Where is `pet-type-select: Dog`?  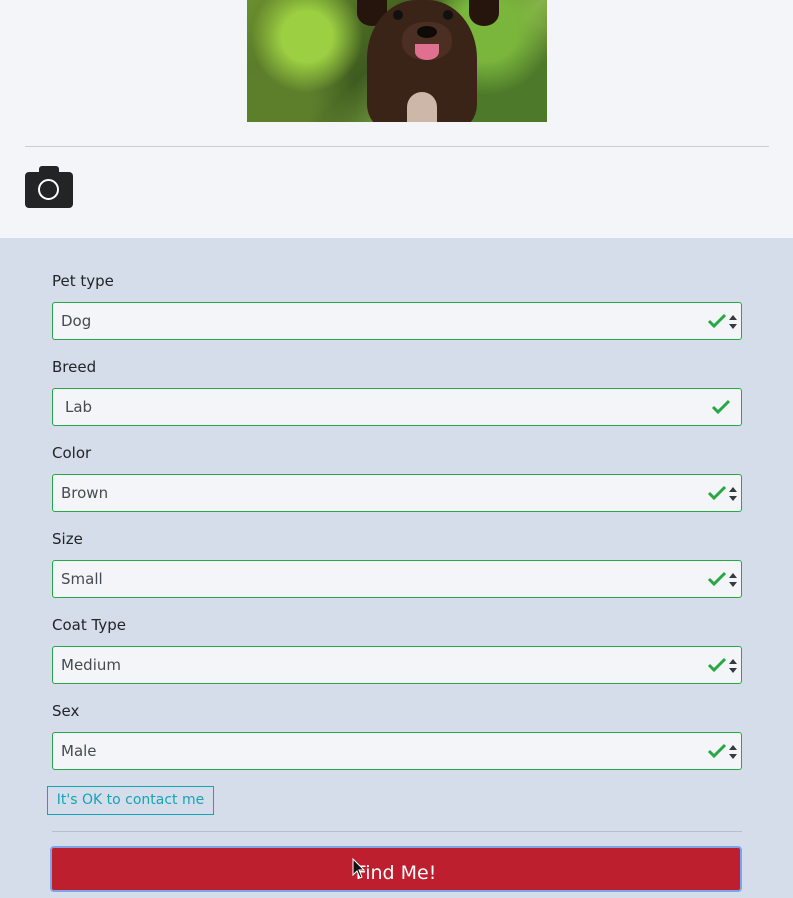
pet-type-select: Dog is located at coordinates (397, 321).